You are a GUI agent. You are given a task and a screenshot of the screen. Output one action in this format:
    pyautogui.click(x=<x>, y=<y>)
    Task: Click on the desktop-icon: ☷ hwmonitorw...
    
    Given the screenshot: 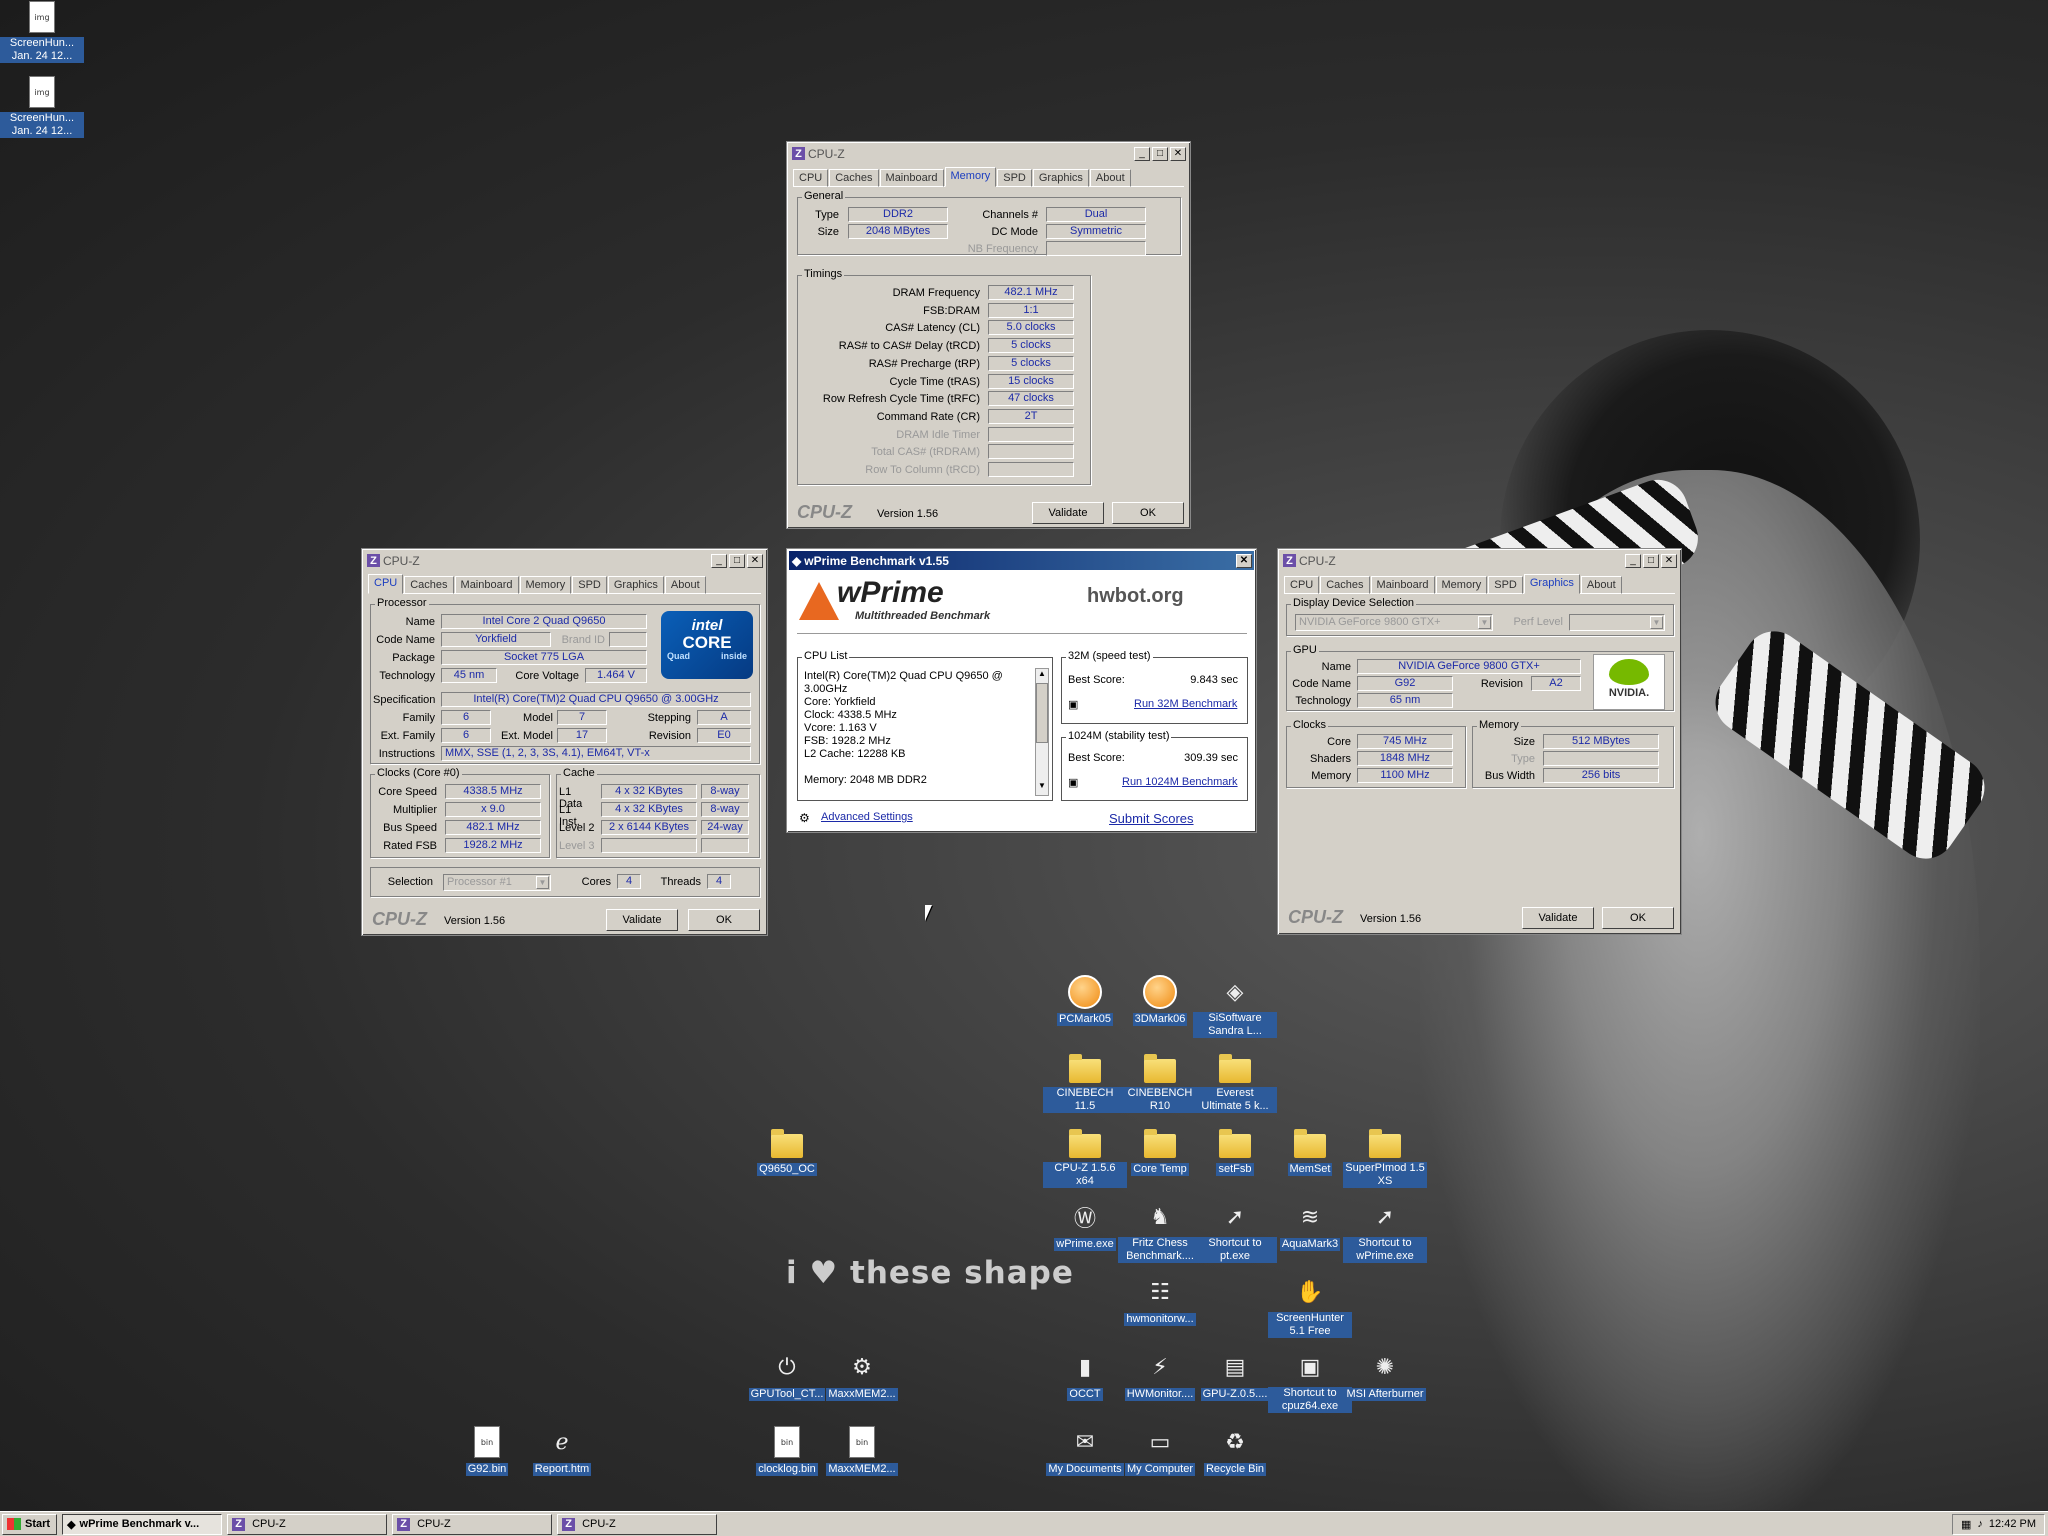 What is the action you would take?
    pyautogui.click(x=1160, y=1300)
    